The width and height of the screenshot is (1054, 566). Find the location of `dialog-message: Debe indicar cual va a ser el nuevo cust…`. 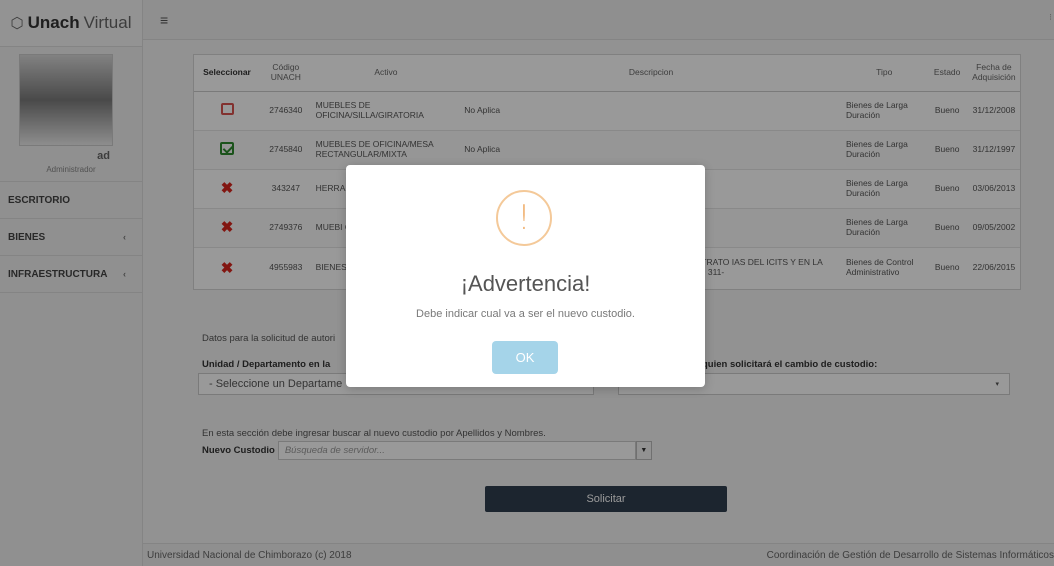

dialog-message: Debe indicar cual va a ser el nuevo cust… is located at coordinates (525, 314).